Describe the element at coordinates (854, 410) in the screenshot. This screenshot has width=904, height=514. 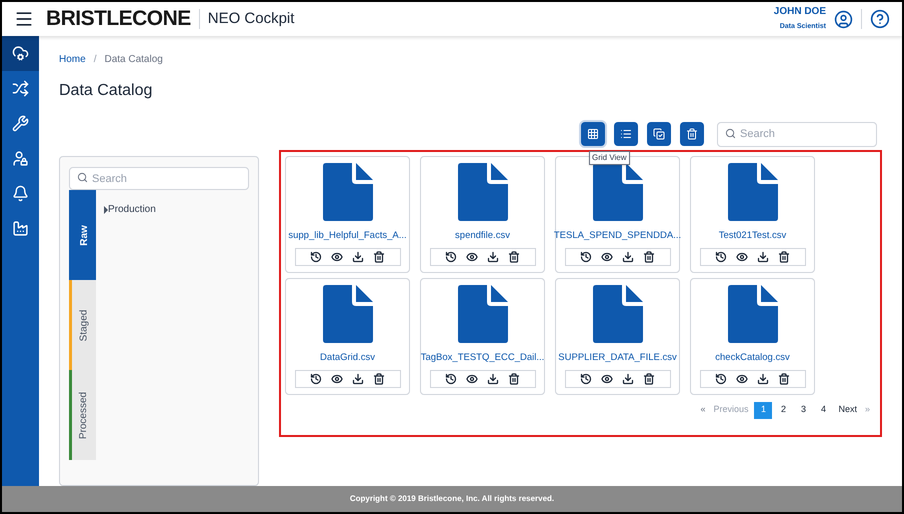
I see `next-link: Next »` at that location.